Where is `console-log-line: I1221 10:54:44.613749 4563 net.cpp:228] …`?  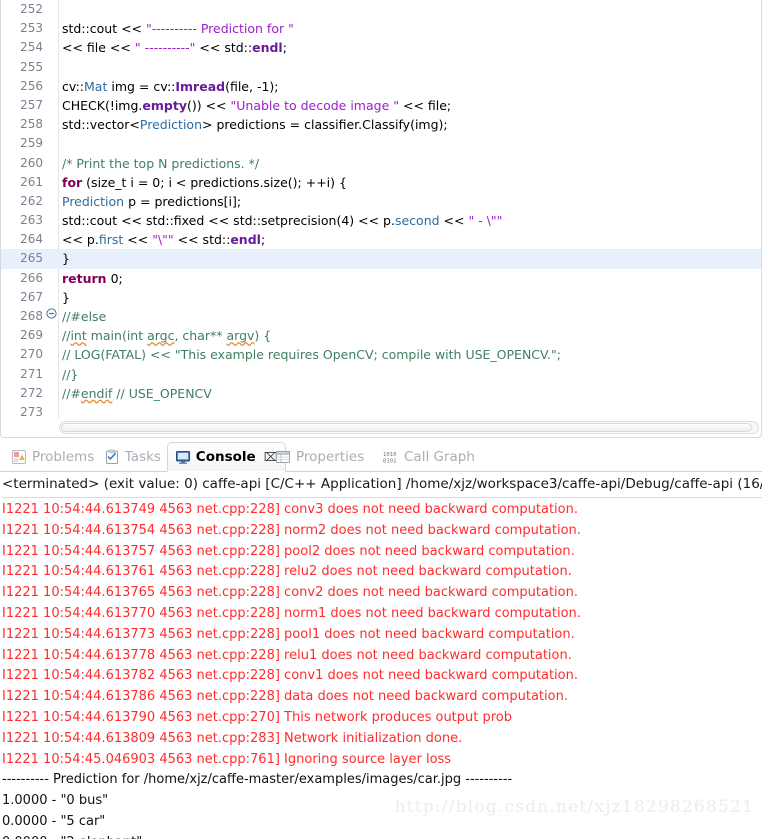 console-log-line: I1221 10:54:44.613749 4563 net.cpp:228] … is located at coordinates (290, 509).